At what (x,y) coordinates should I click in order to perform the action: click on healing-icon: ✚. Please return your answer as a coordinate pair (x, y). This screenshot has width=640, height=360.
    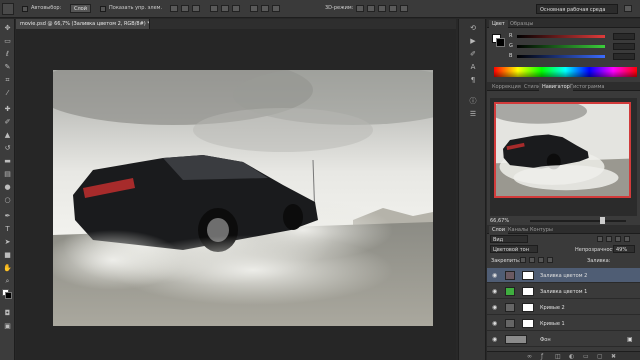
    Looking at the image, I should click on (7, 109).